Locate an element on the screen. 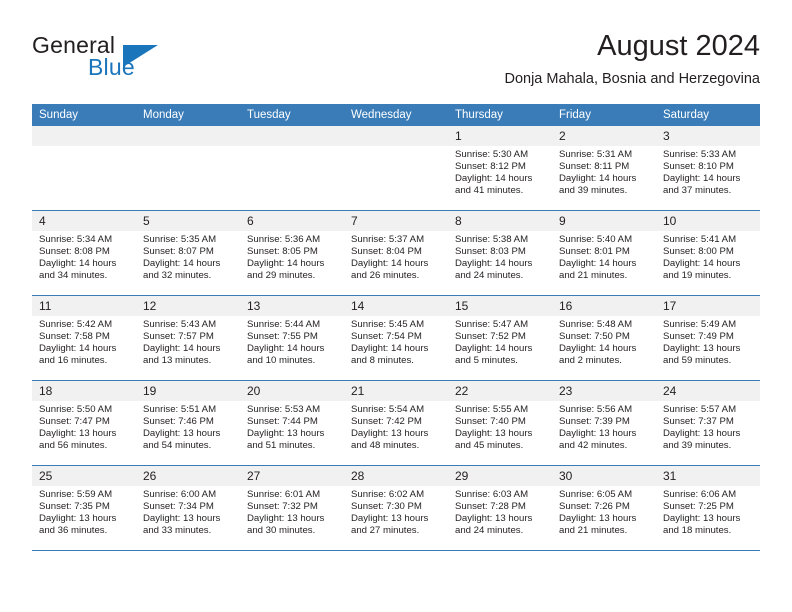 The image size is (792, 612). sunset-text: Sunset: 7:40 PM is located at coordinates (490, 422).